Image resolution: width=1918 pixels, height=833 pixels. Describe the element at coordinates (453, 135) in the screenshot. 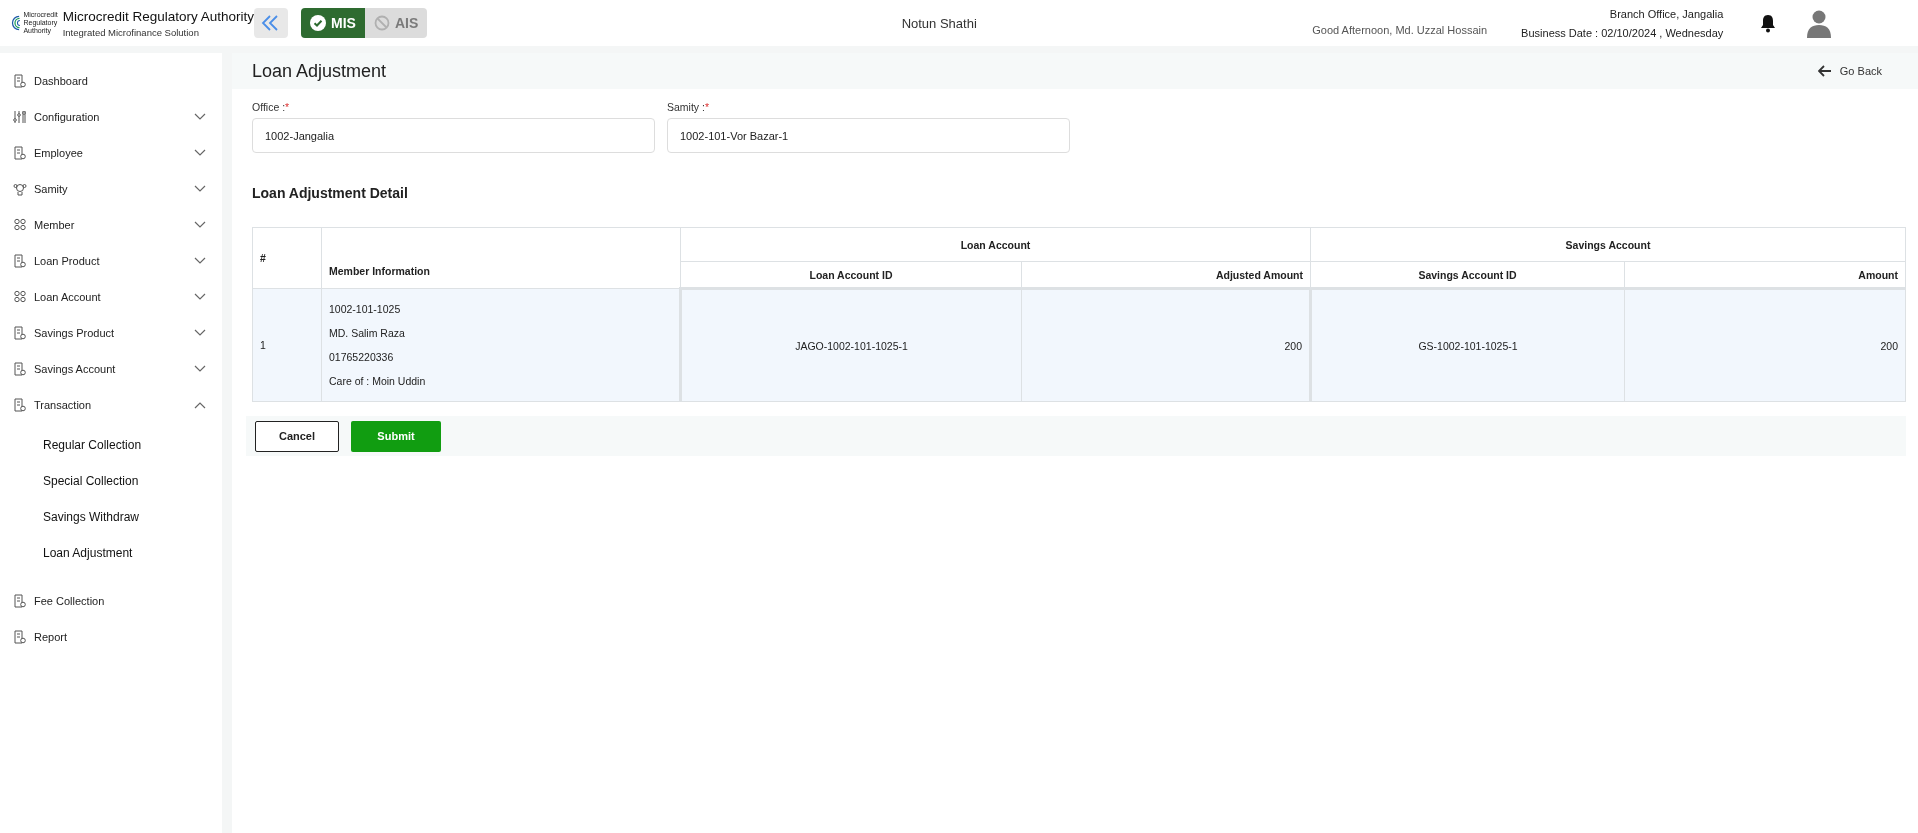

I see `input-field: 1002-Jangalia` at that location.